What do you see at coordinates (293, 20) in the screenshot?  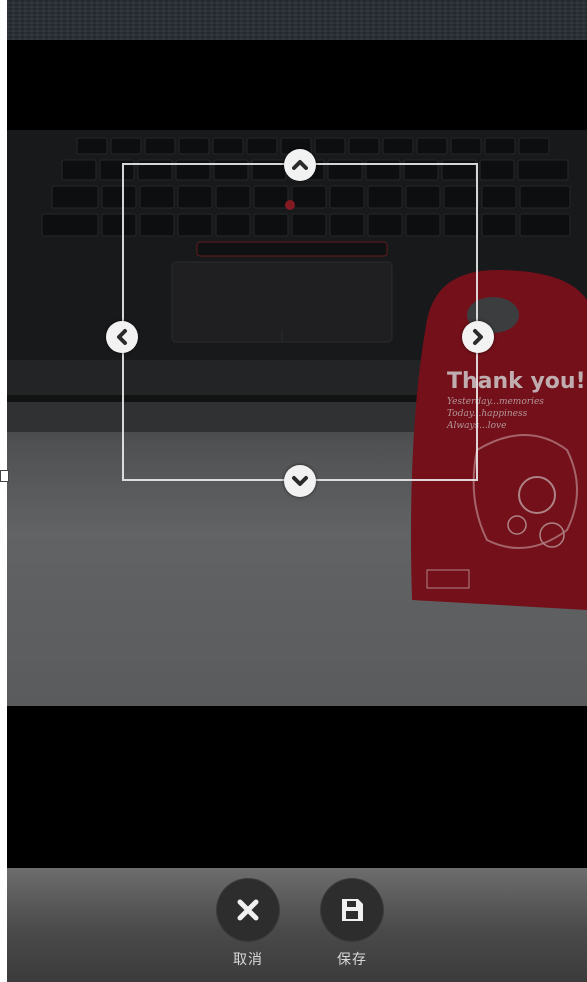 I see `status-bar` at bounding box center [293, 20].